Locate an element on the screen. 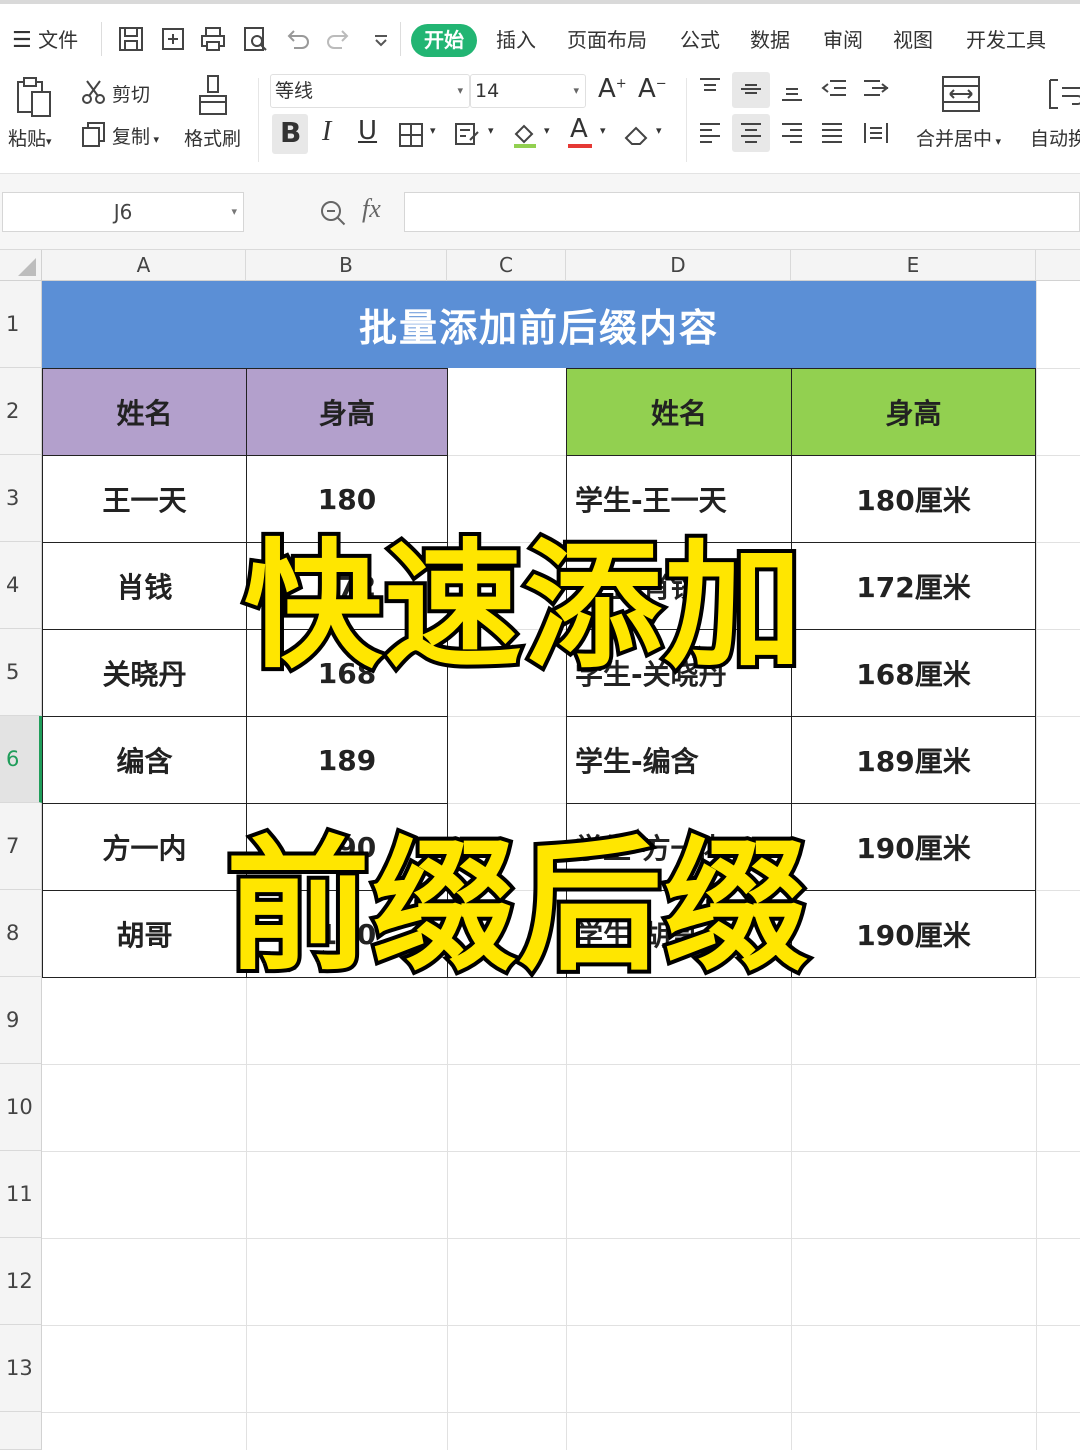 Image resolution: width=1080 pixels, height=1450 pixels. table-cell: 189厘米 is located at coordinates (913, 760).